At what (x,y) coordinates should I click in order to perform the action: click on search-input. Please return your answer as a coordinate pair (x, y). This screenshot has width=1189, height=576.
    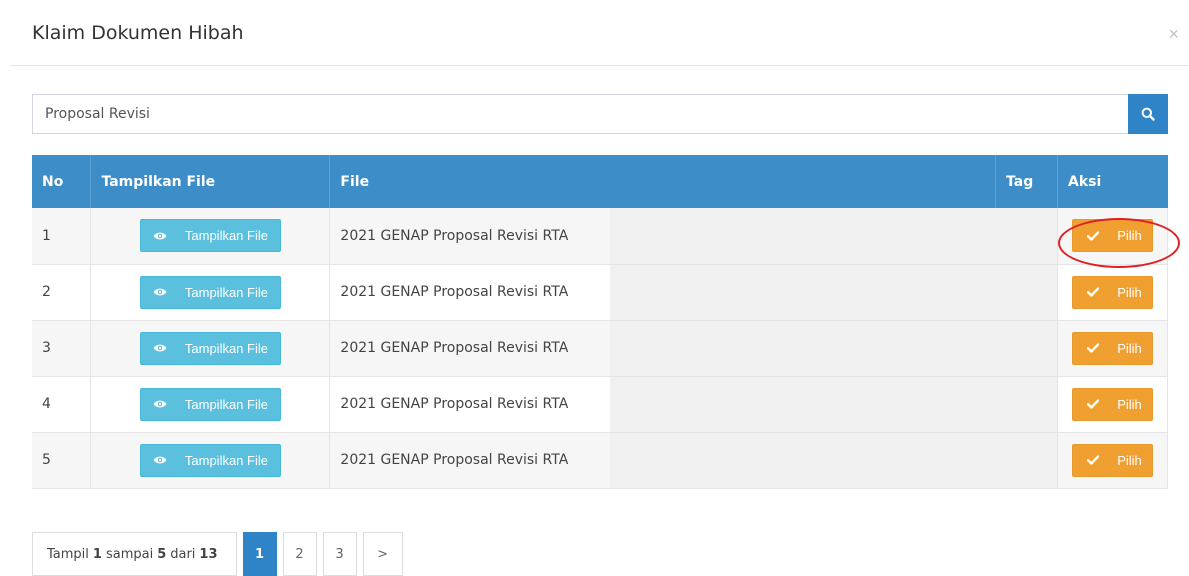
    Looking at the image, I should click on (580, 114).